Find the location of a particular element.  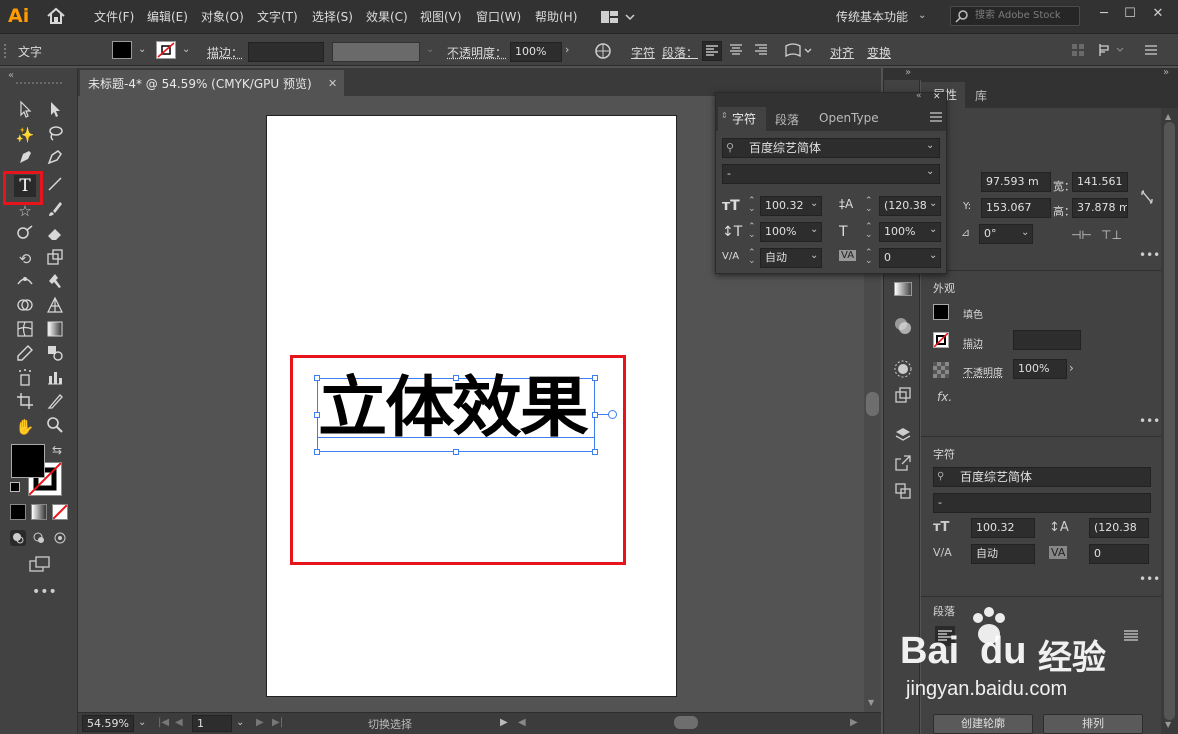

gradient-panel-icon is located at coordinates (903, 289).